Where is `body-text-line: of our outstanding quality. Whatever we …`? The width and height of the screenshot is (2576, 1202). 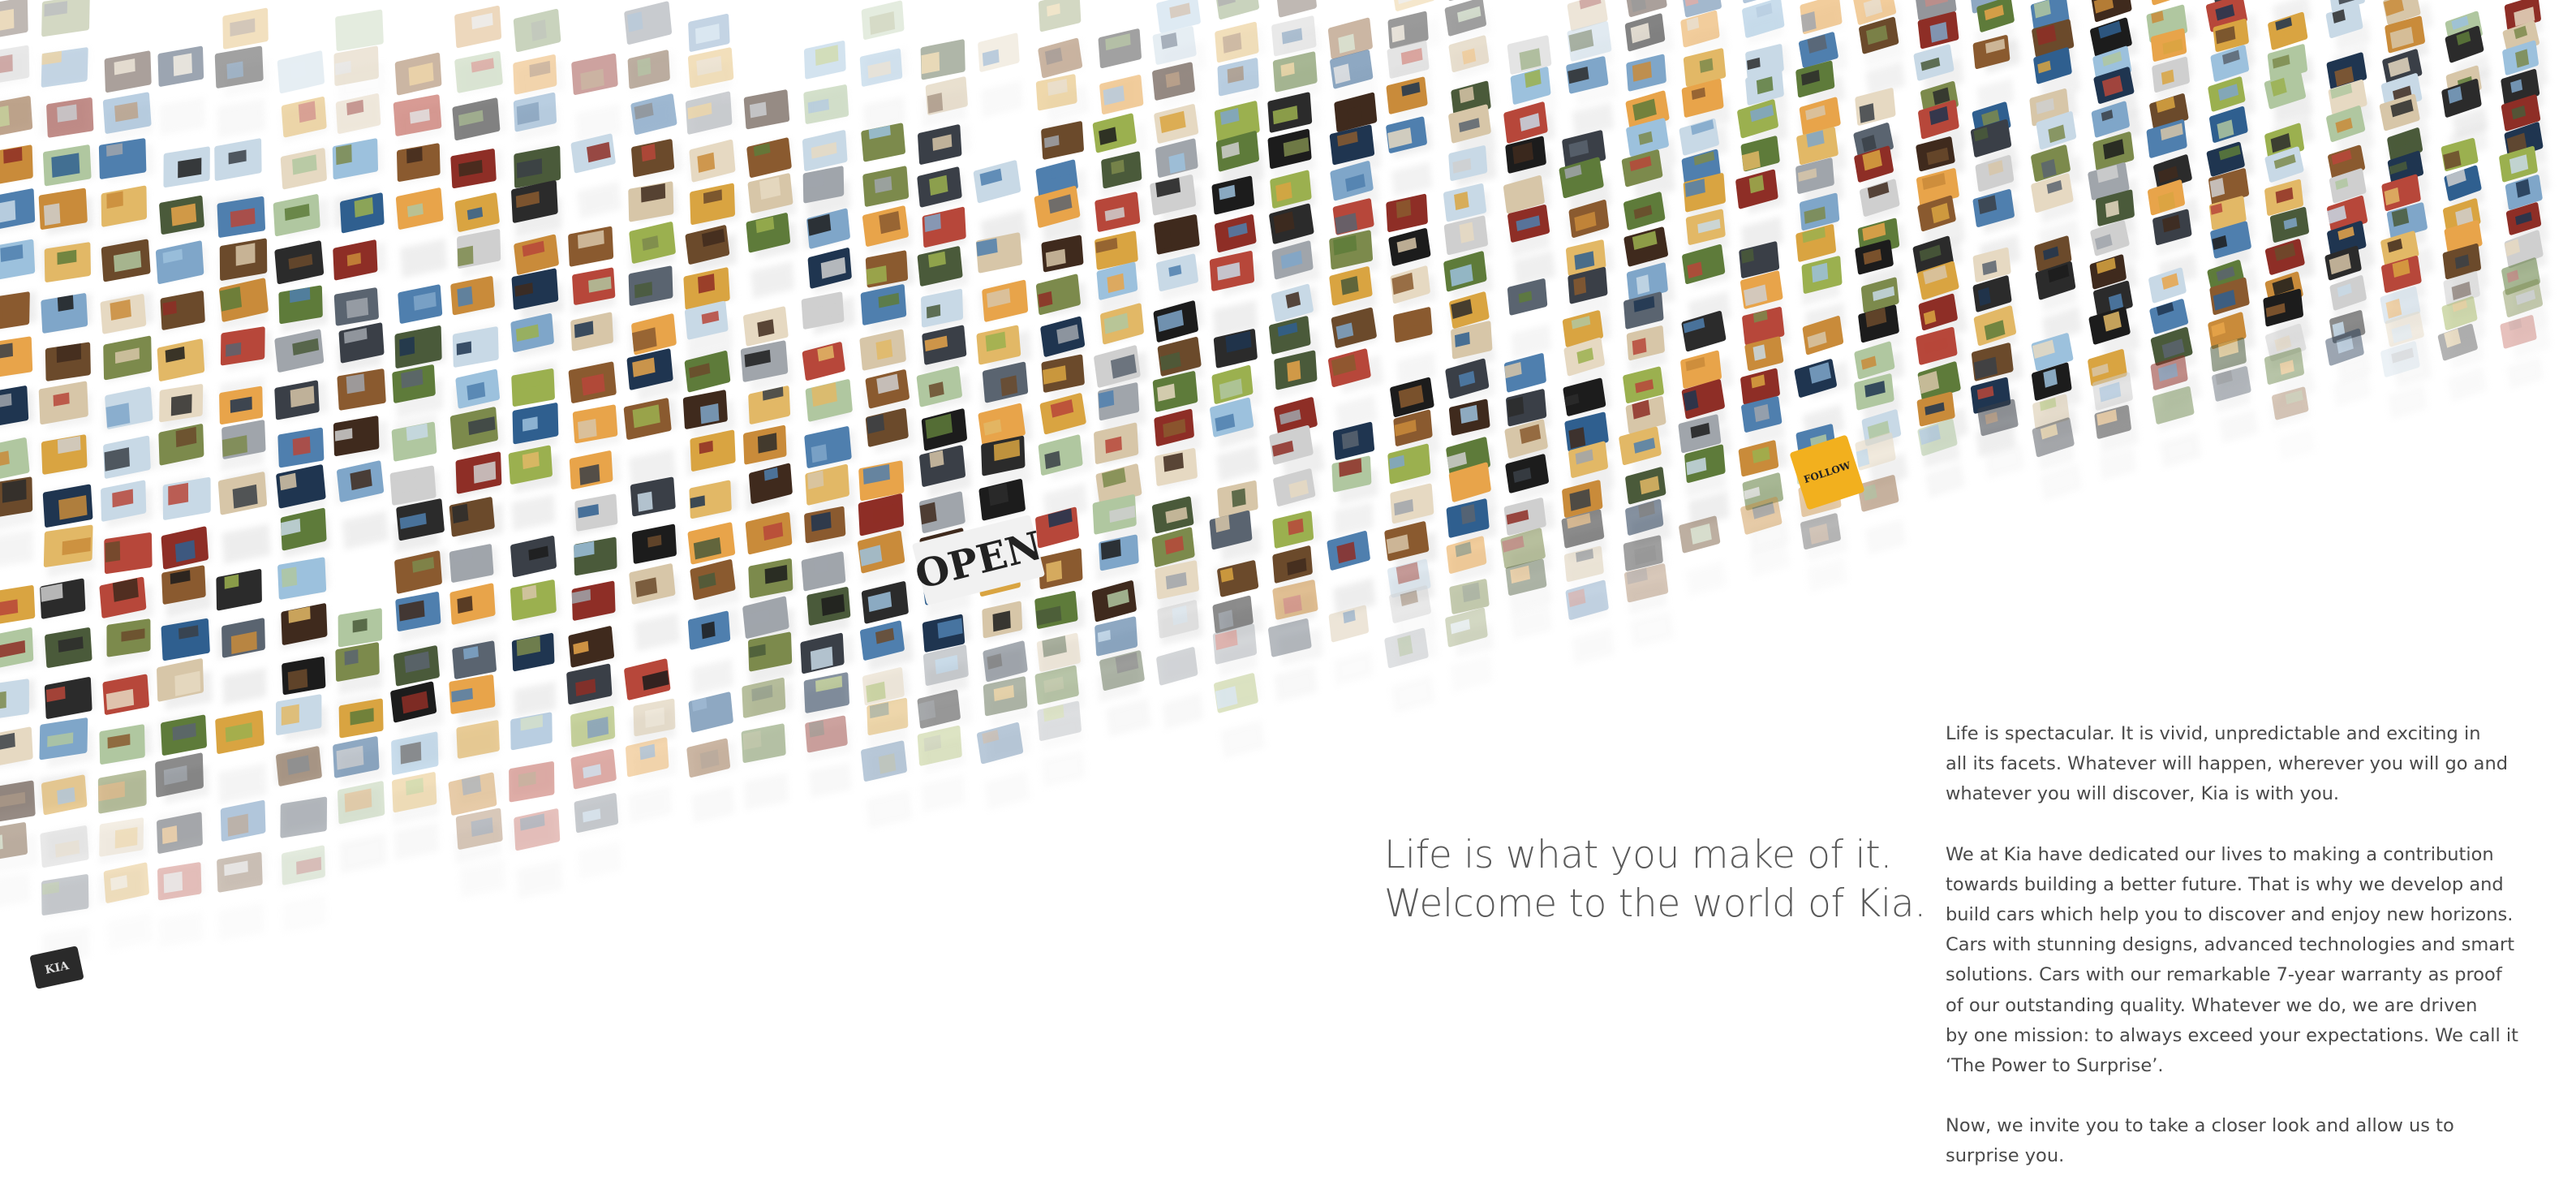 body-text-line: of our outstanding quality. Whatever we … is located at coordinates (2212, 1005).